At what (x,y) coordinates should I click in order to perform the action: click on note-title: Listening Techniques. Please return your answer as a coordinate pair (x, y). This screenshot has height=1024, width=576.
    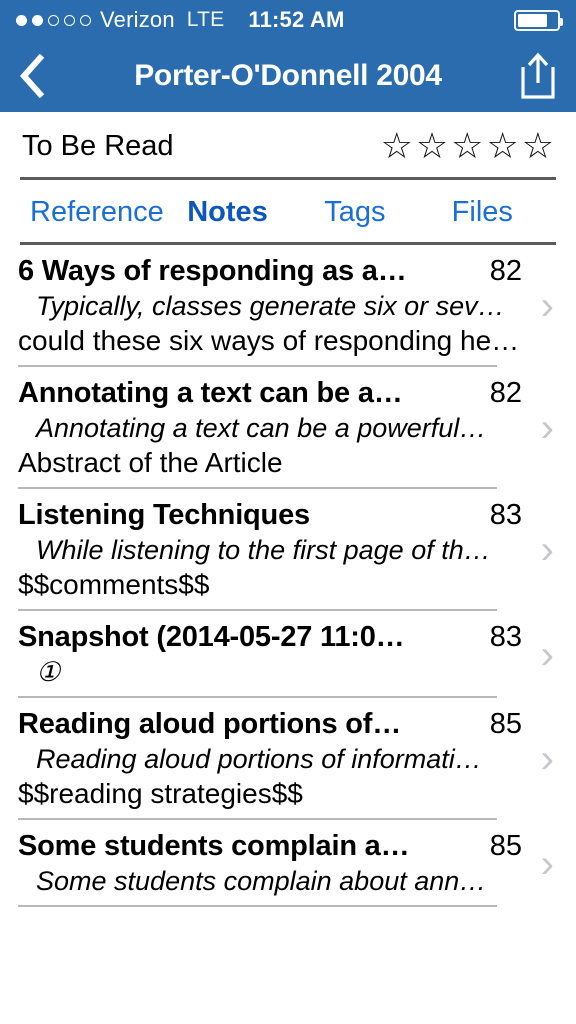
    Looking at the image, I should click on (164, 515).